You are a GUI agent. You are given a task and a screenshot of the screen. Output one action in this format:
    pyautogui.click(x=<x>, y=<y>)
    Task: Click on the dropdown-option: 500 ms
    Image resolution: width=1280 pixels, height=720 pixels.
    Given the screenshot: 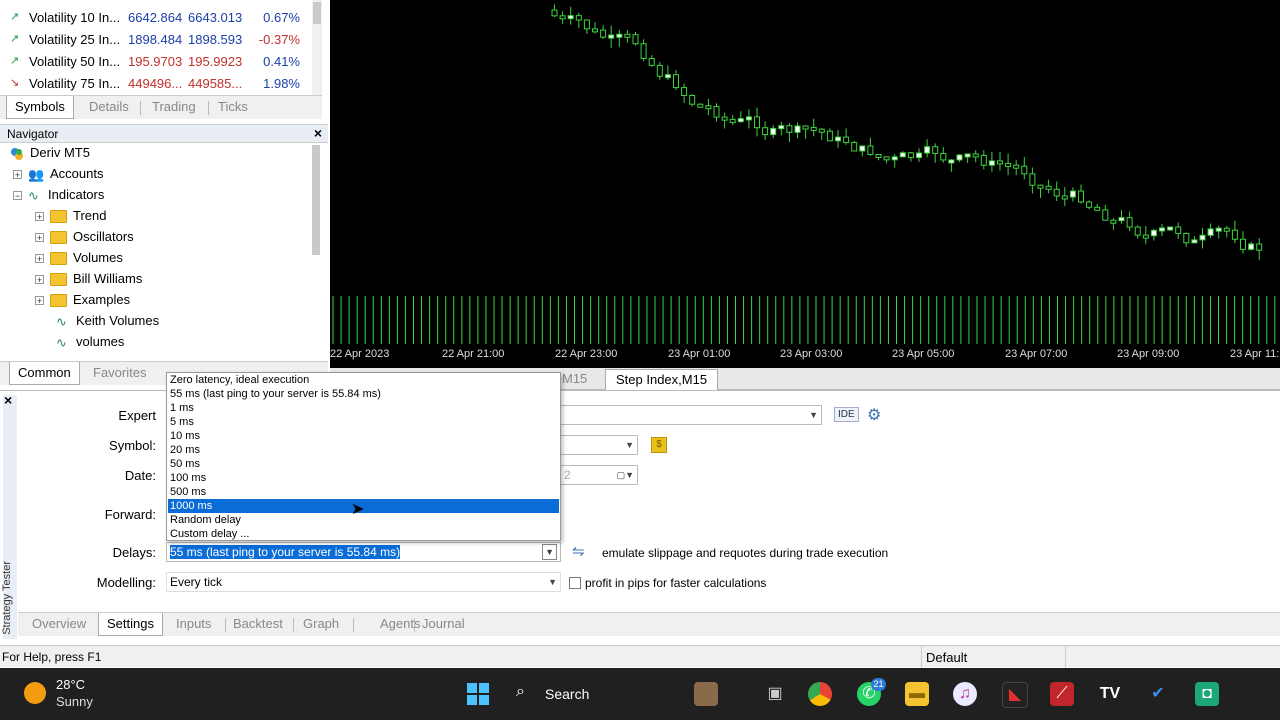 What is the action you would take?
    pyautogui.click(x=363, y=492)
    